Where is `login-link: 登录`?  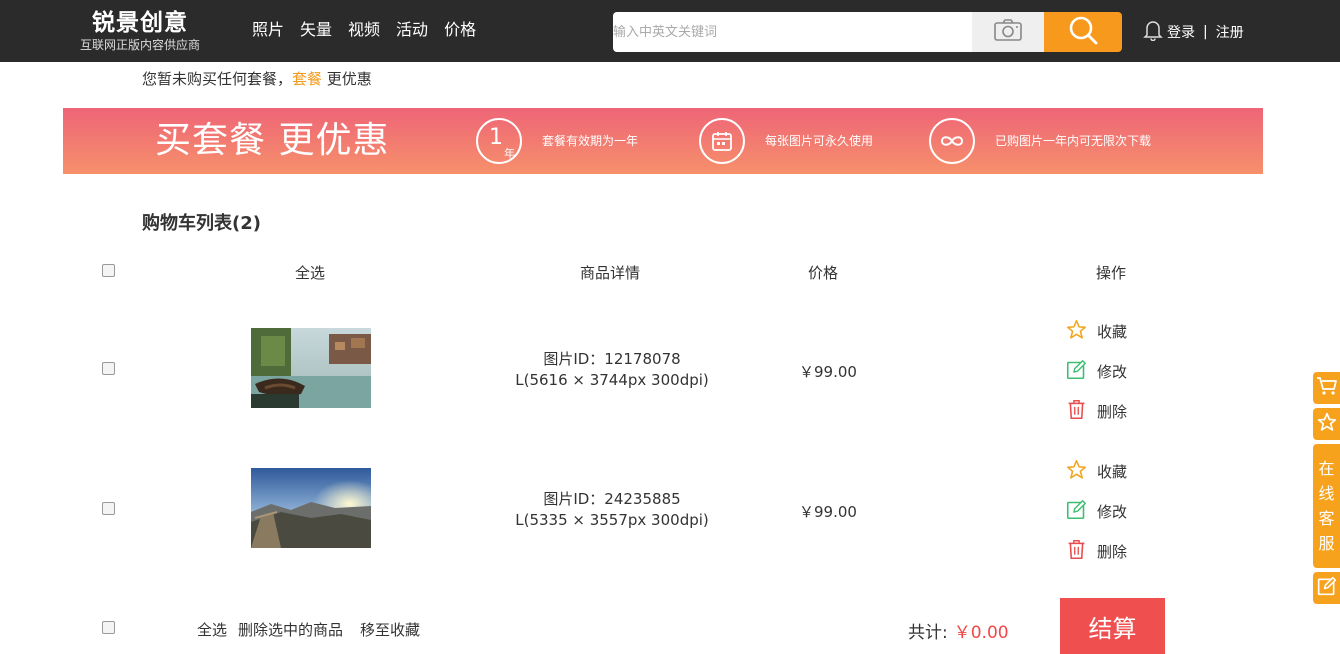
login-link: 登录 is located at coordinates (1181, 32).